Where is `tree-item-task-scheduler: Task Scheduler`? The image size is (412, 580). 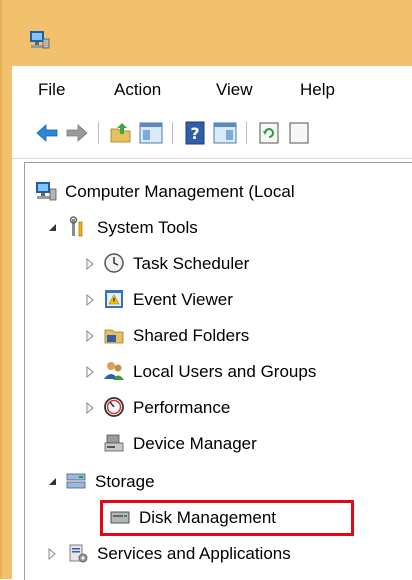 tree-item-task-scheduler: Task Scheduler is located at coordinates (244, 264).